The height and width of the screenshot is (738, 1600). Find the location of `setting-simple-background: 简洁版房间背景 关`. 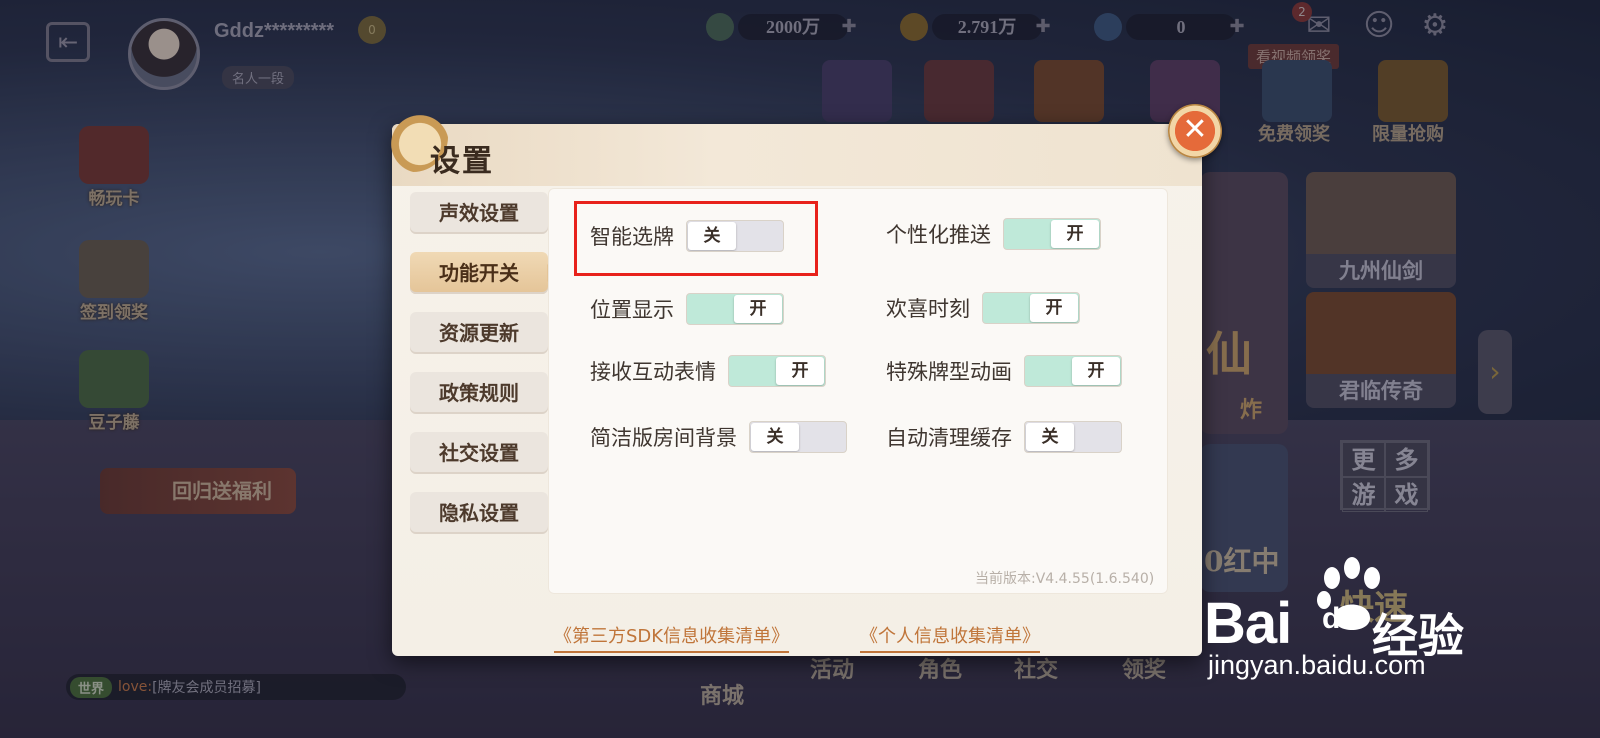

setting-simple-background: 简洁版房间背景 关 is located at coordinates (718, 437).